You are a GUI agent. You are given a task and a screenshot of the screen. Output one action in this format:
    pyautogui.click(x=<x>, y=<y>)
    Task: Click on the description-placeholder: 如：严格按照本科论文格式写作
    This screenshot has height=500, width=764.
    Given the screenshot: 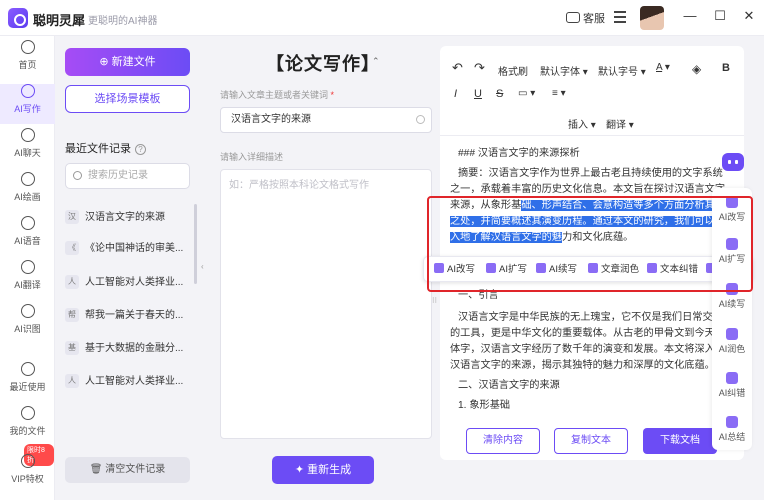 What is the action you would take?
    pyautogui.click(x=299, y=185)
    